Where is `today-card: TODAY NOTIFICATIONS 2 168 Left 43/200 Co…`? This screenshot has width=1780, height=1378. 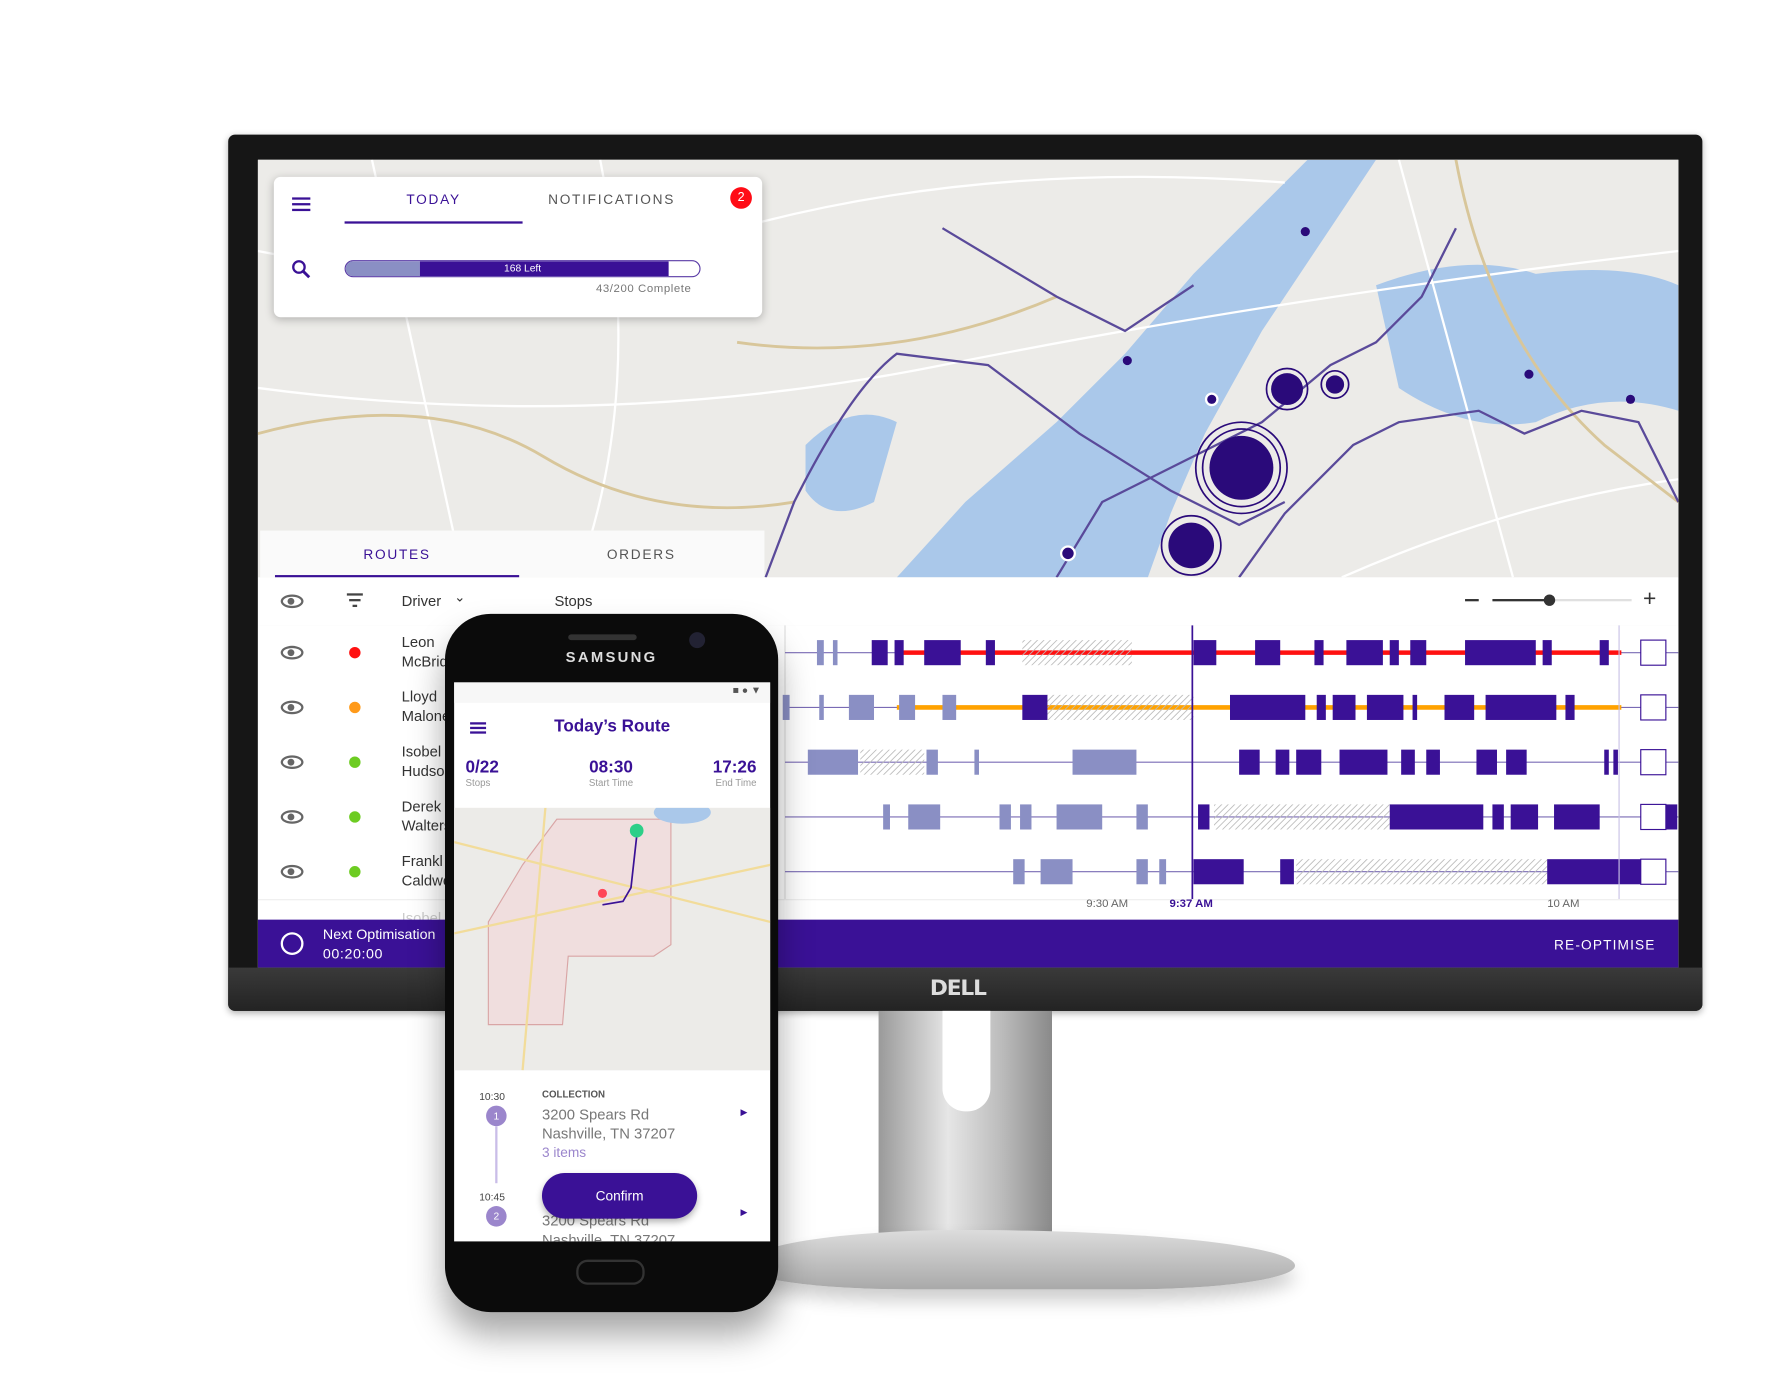 today-card: TODAY NOTIFICATIONS 2 168 Left 43/200 Co… is located at coordinates (518, 247).